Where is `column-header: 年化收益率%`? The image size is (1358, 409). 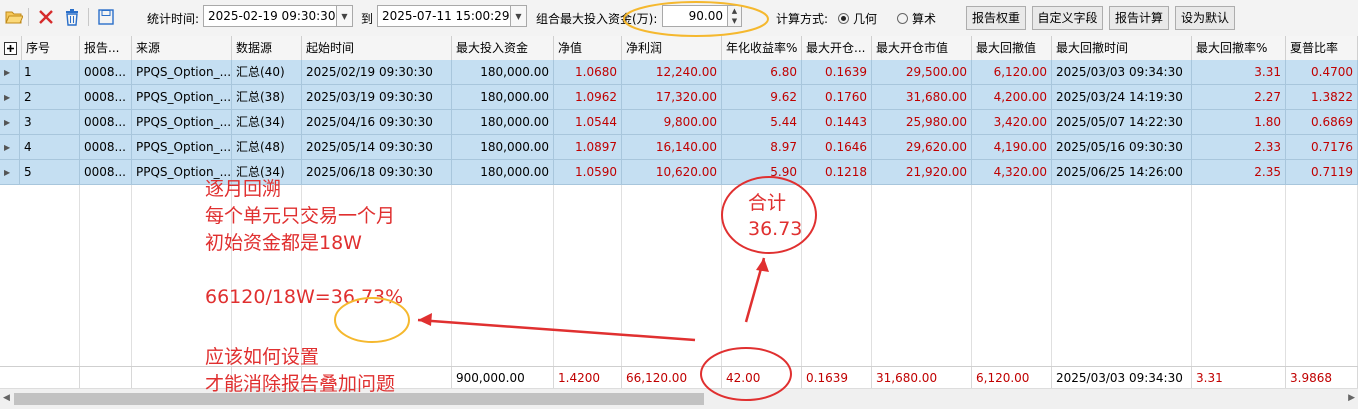
column-header: 年化收益率% is located at coordinates (762, 48).